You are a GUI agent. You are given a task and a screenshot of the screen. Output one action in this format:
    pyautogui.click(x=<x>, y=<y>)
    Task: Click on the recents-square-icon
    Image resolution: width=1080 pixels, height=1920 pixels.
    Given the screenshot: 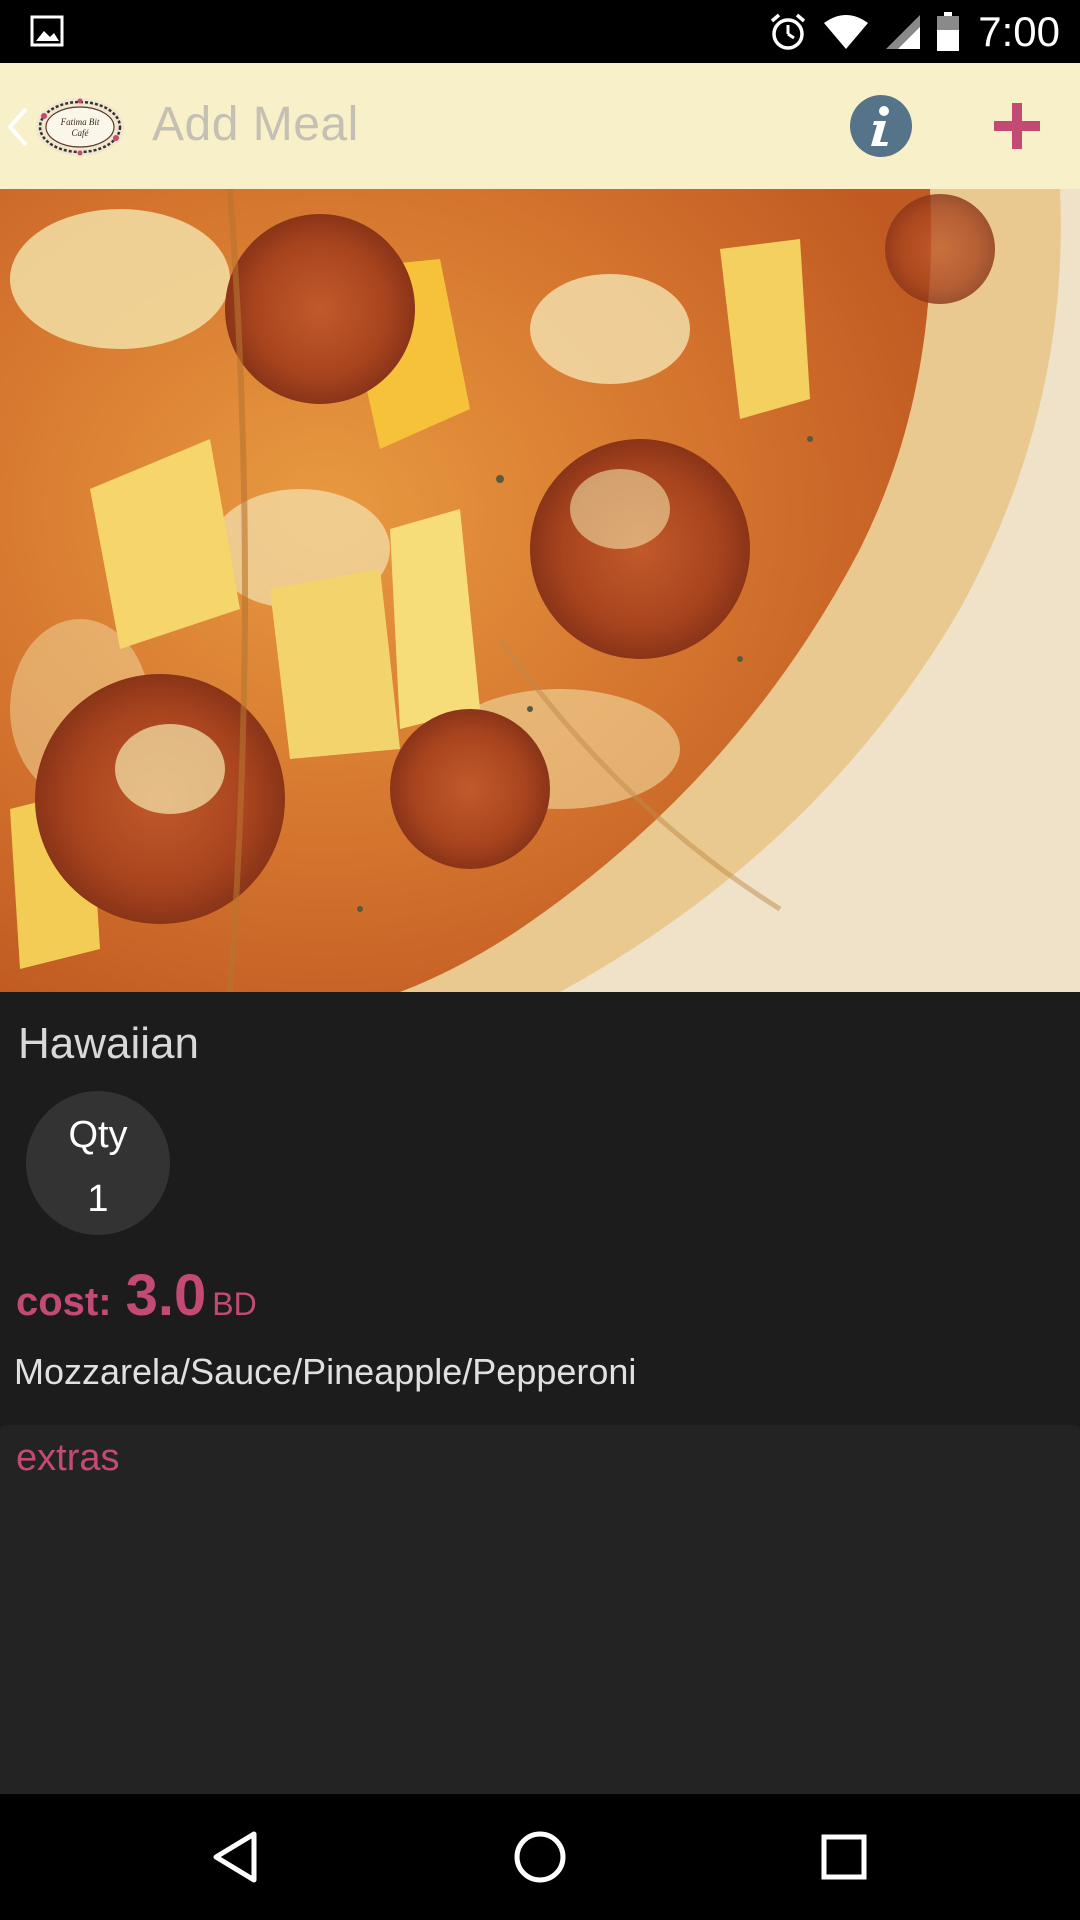 What is the action you would take?
    pyautogui.click(x=844, y=1857)
    